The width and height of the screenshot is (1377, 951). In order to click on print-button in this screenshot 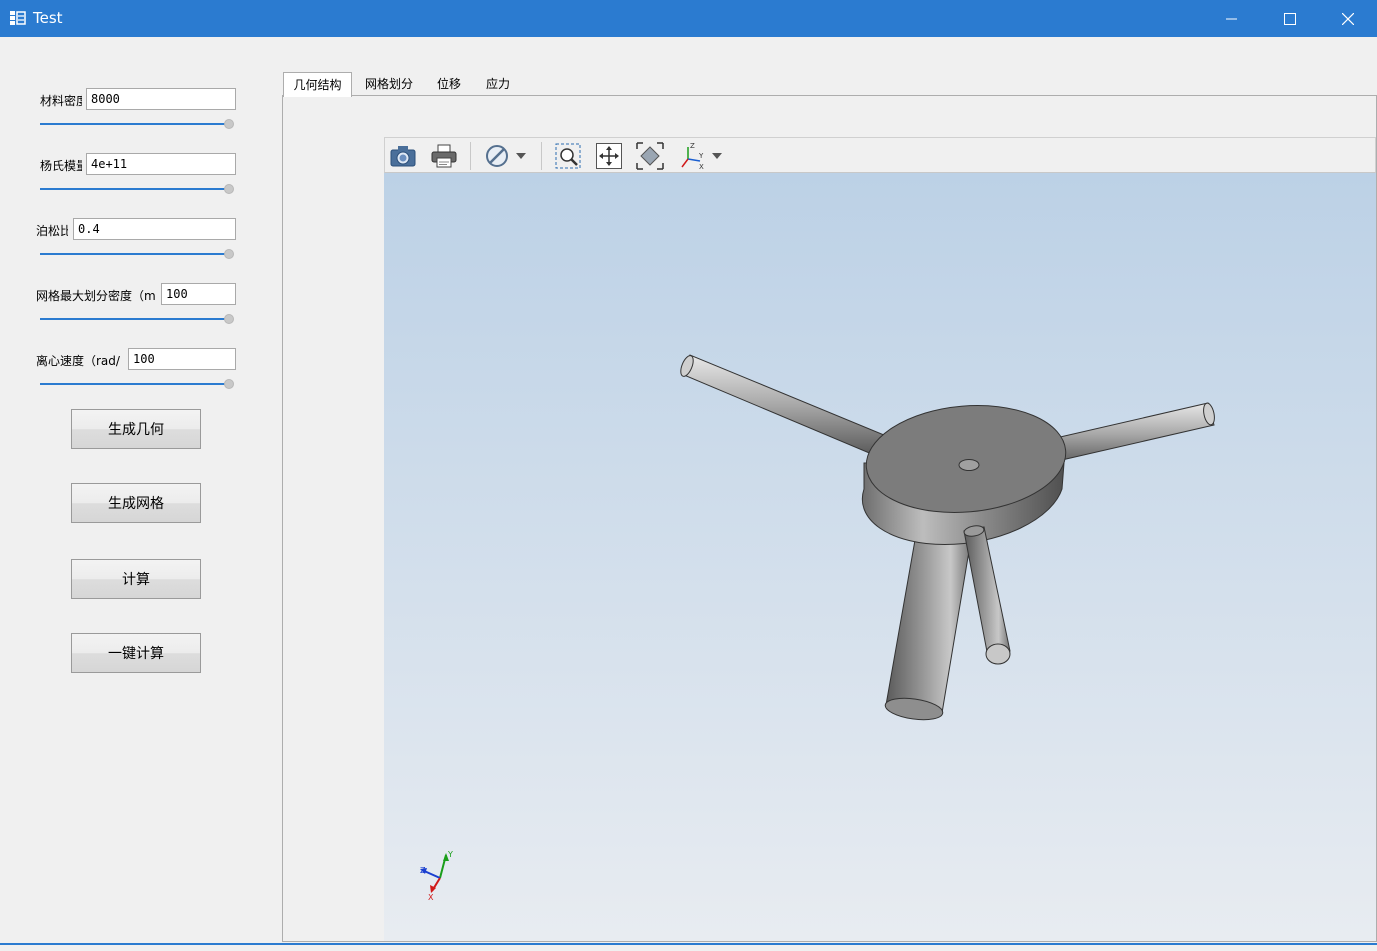, I will do `click(444, 156)`.